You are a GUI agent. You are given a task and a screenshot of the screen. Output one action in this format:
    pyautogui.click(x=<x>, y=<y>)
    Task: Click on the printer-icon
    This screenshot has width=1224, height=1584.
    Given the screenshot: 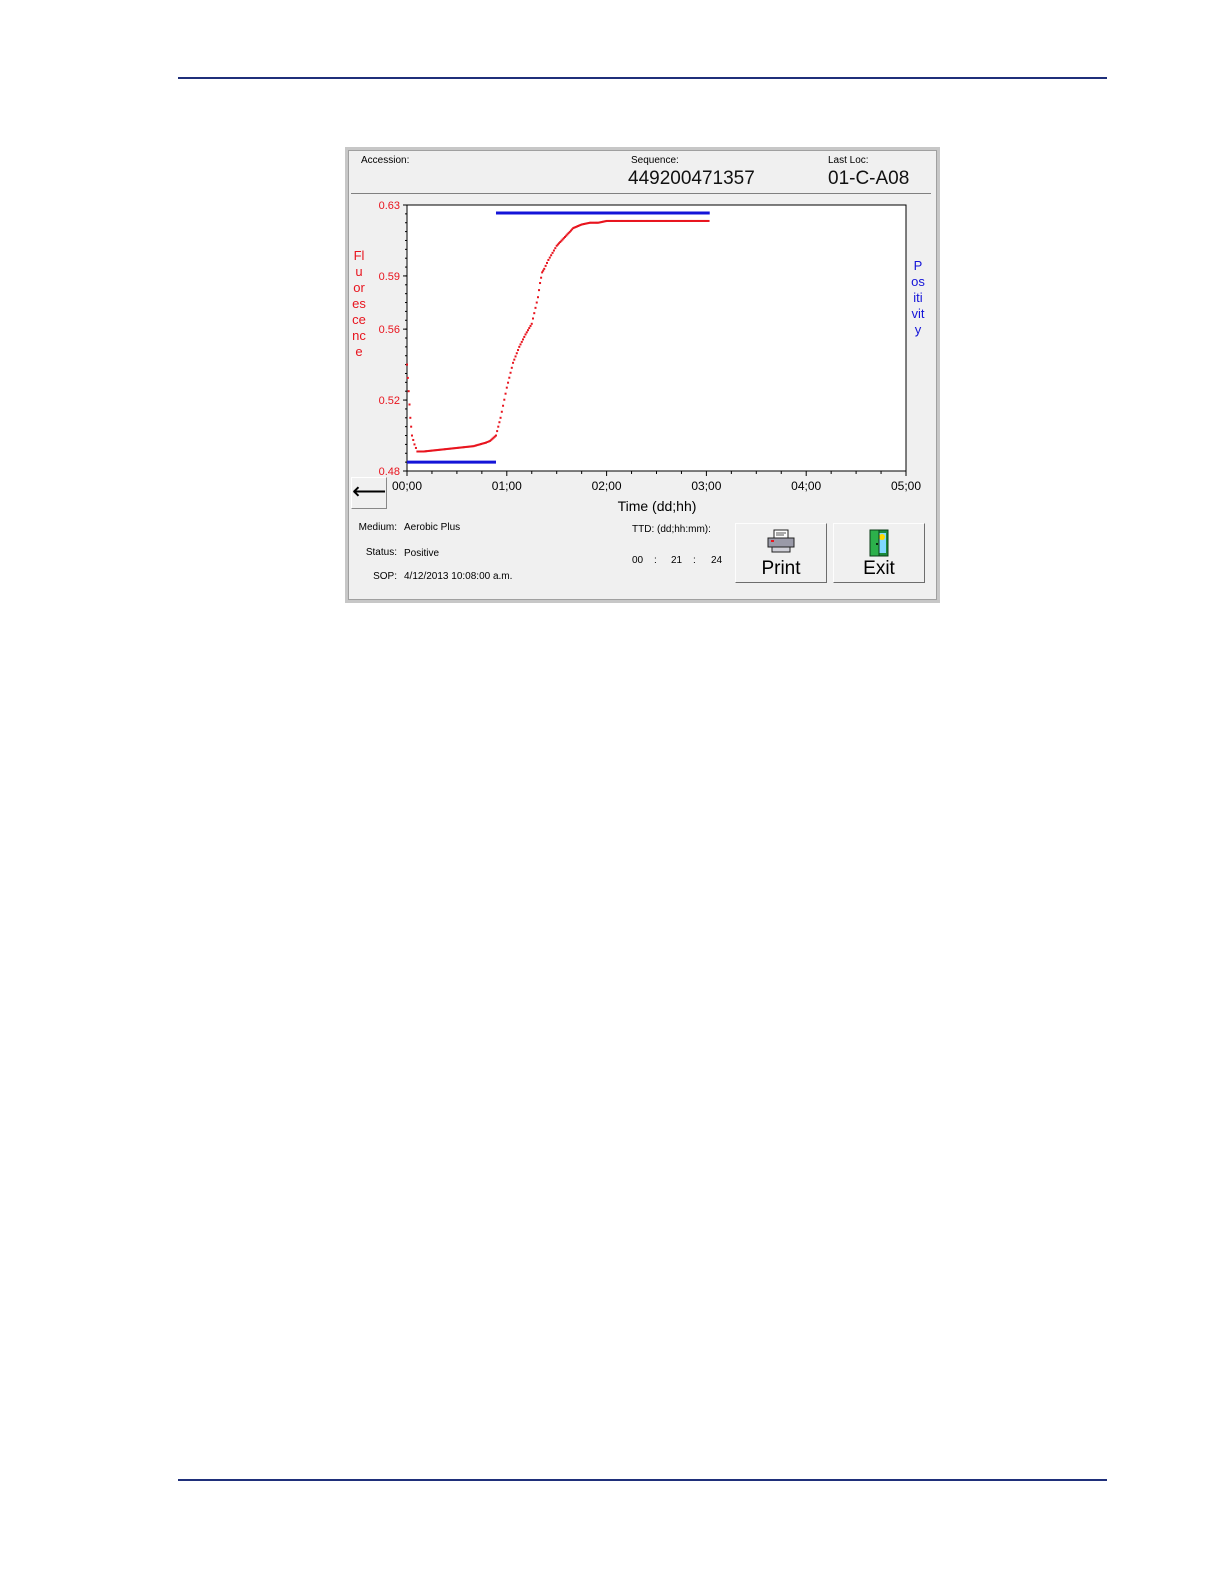 What is the action you would take?
    pyautogui.click(x=781, y=541)
    